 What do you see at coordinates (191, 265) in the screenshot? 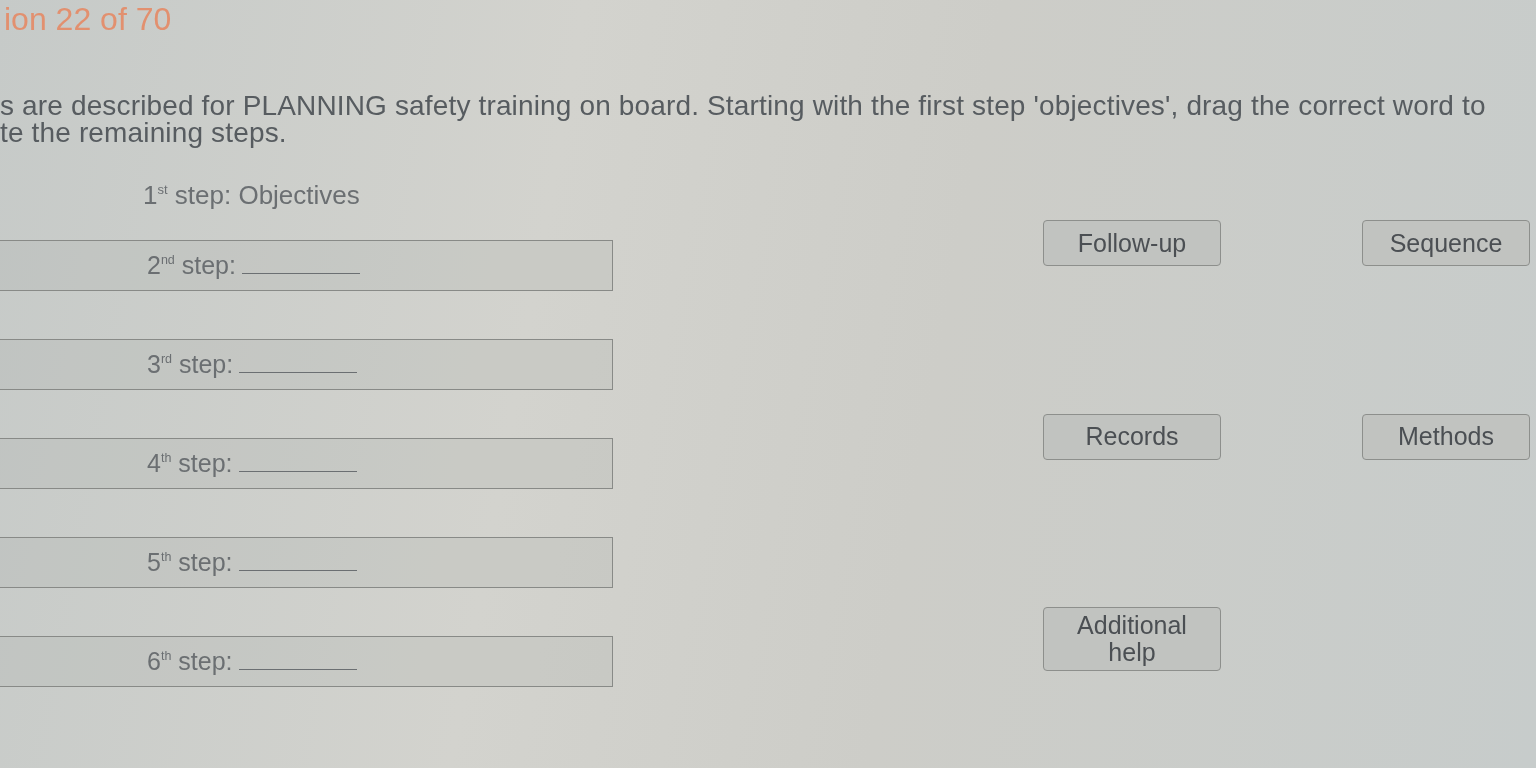
I see `step-label: 2$^{nd}$ step:` at bounding box center [191, 265].